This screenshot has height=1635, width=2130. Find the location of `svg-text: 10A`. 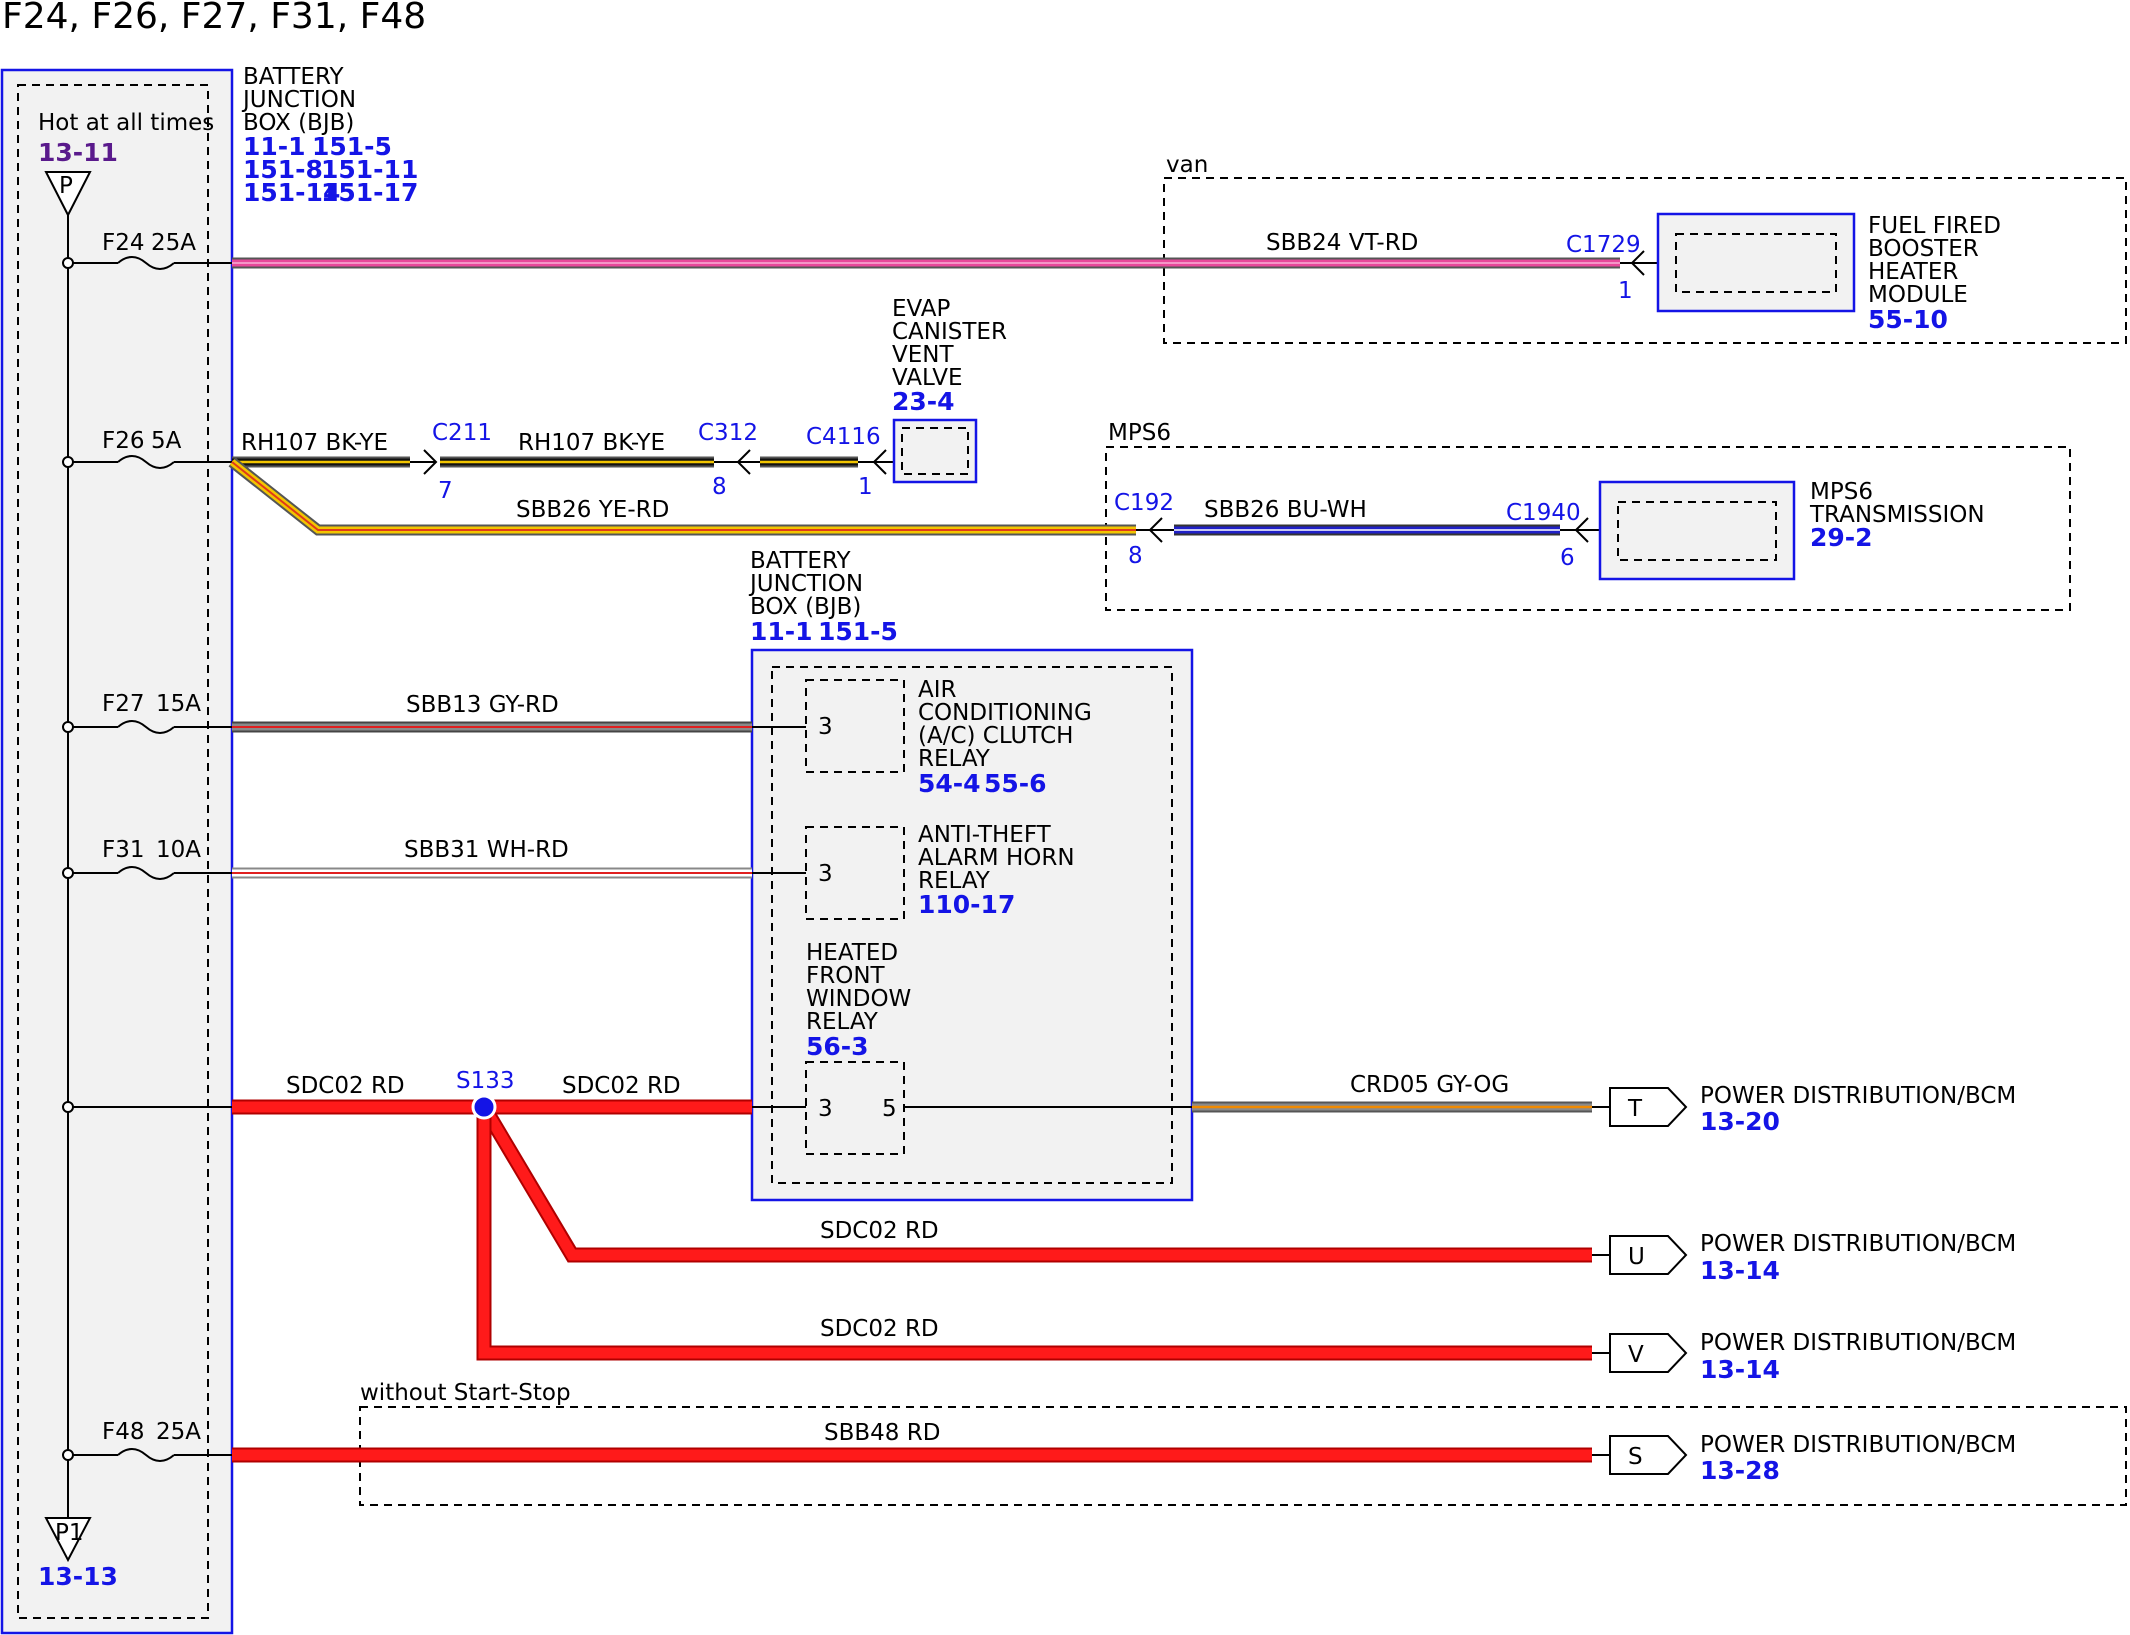

svg-text: 10A is located at coordinates (178, 850).